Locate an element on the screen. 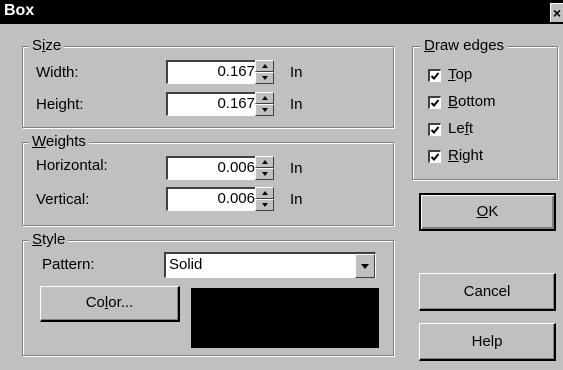 This screenshot has width=563, height=370. checkbox-top-box is located at coordinates (434, 75).